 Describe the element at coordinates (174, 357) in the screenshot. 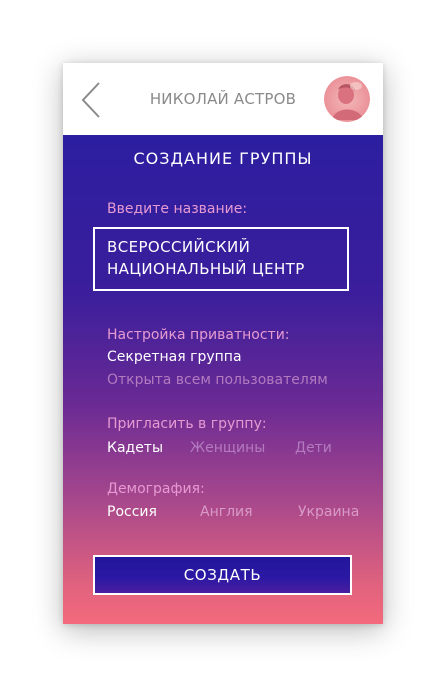

I see `privacy-option-secret: Секретная группа` at that location.